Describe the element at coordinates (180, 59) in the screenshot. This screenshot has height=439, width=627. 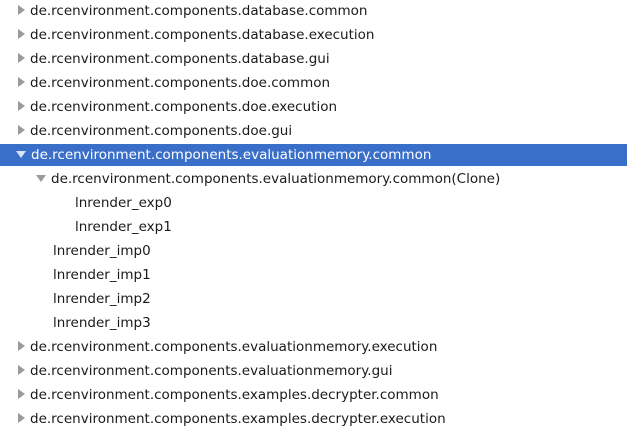
I see `tree-row-label: de.rcenvironment.components.database.gui` at that location.